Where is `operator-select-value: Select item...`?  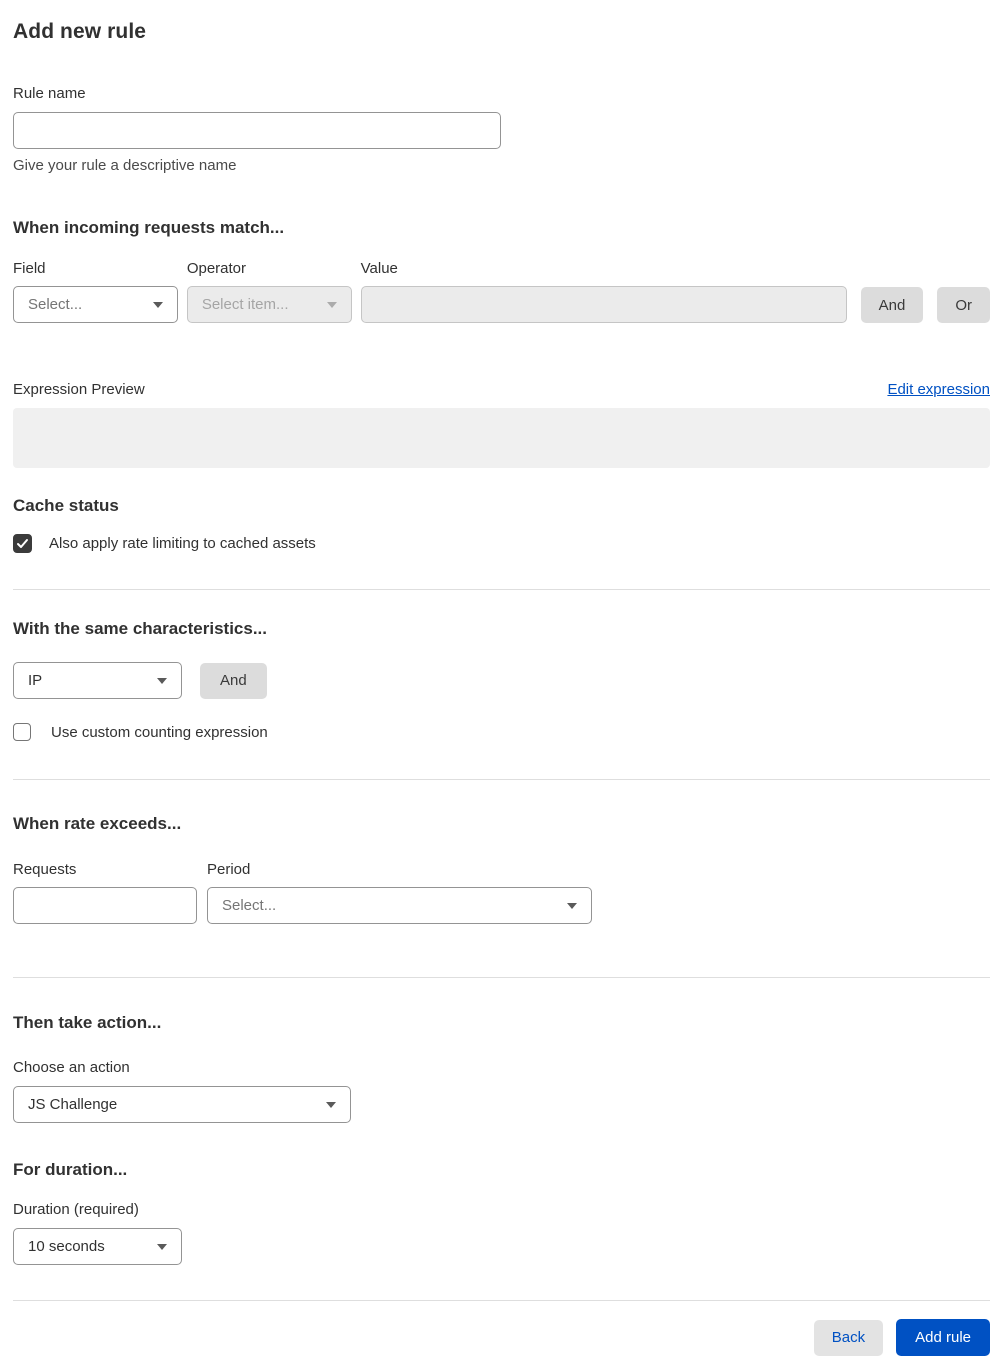
operator-select-value: Select item... is located at coordinates (245, 304).